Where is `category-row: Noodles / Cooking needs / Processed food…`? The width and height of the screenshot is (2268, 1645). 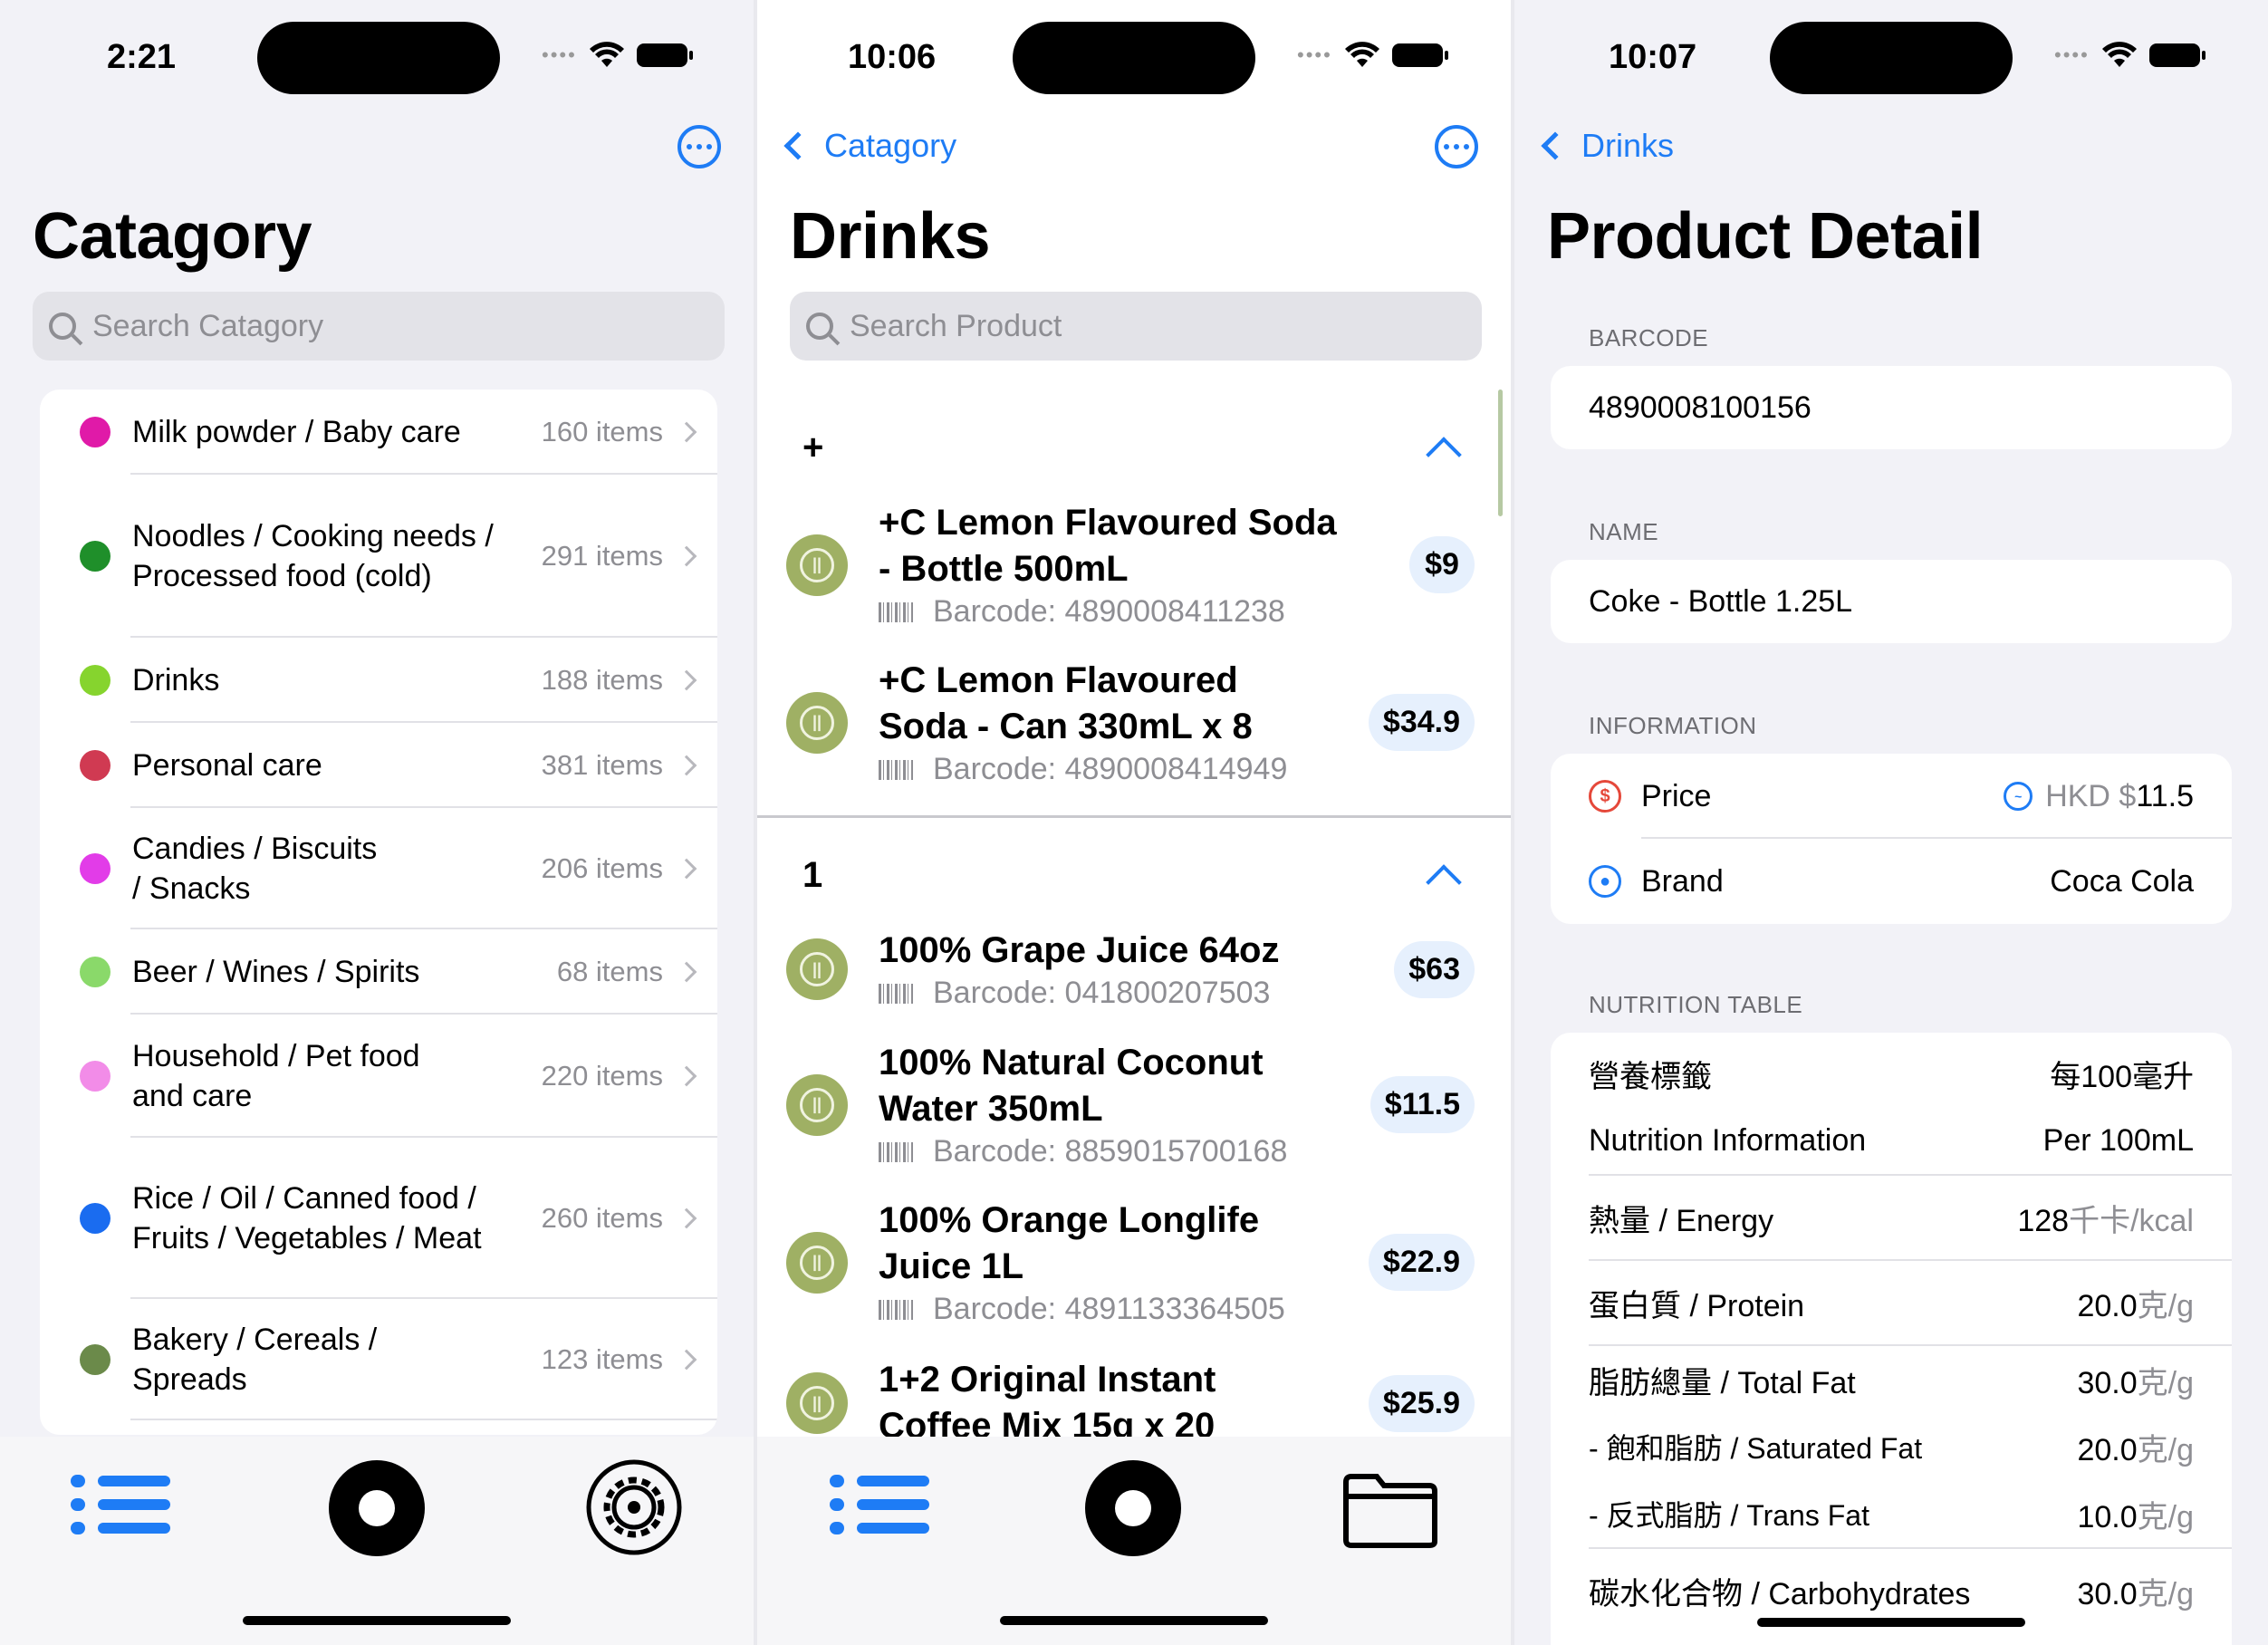
category-row: Noodles / Cooking needs / Processed food… is located at coordinates (379, 556).